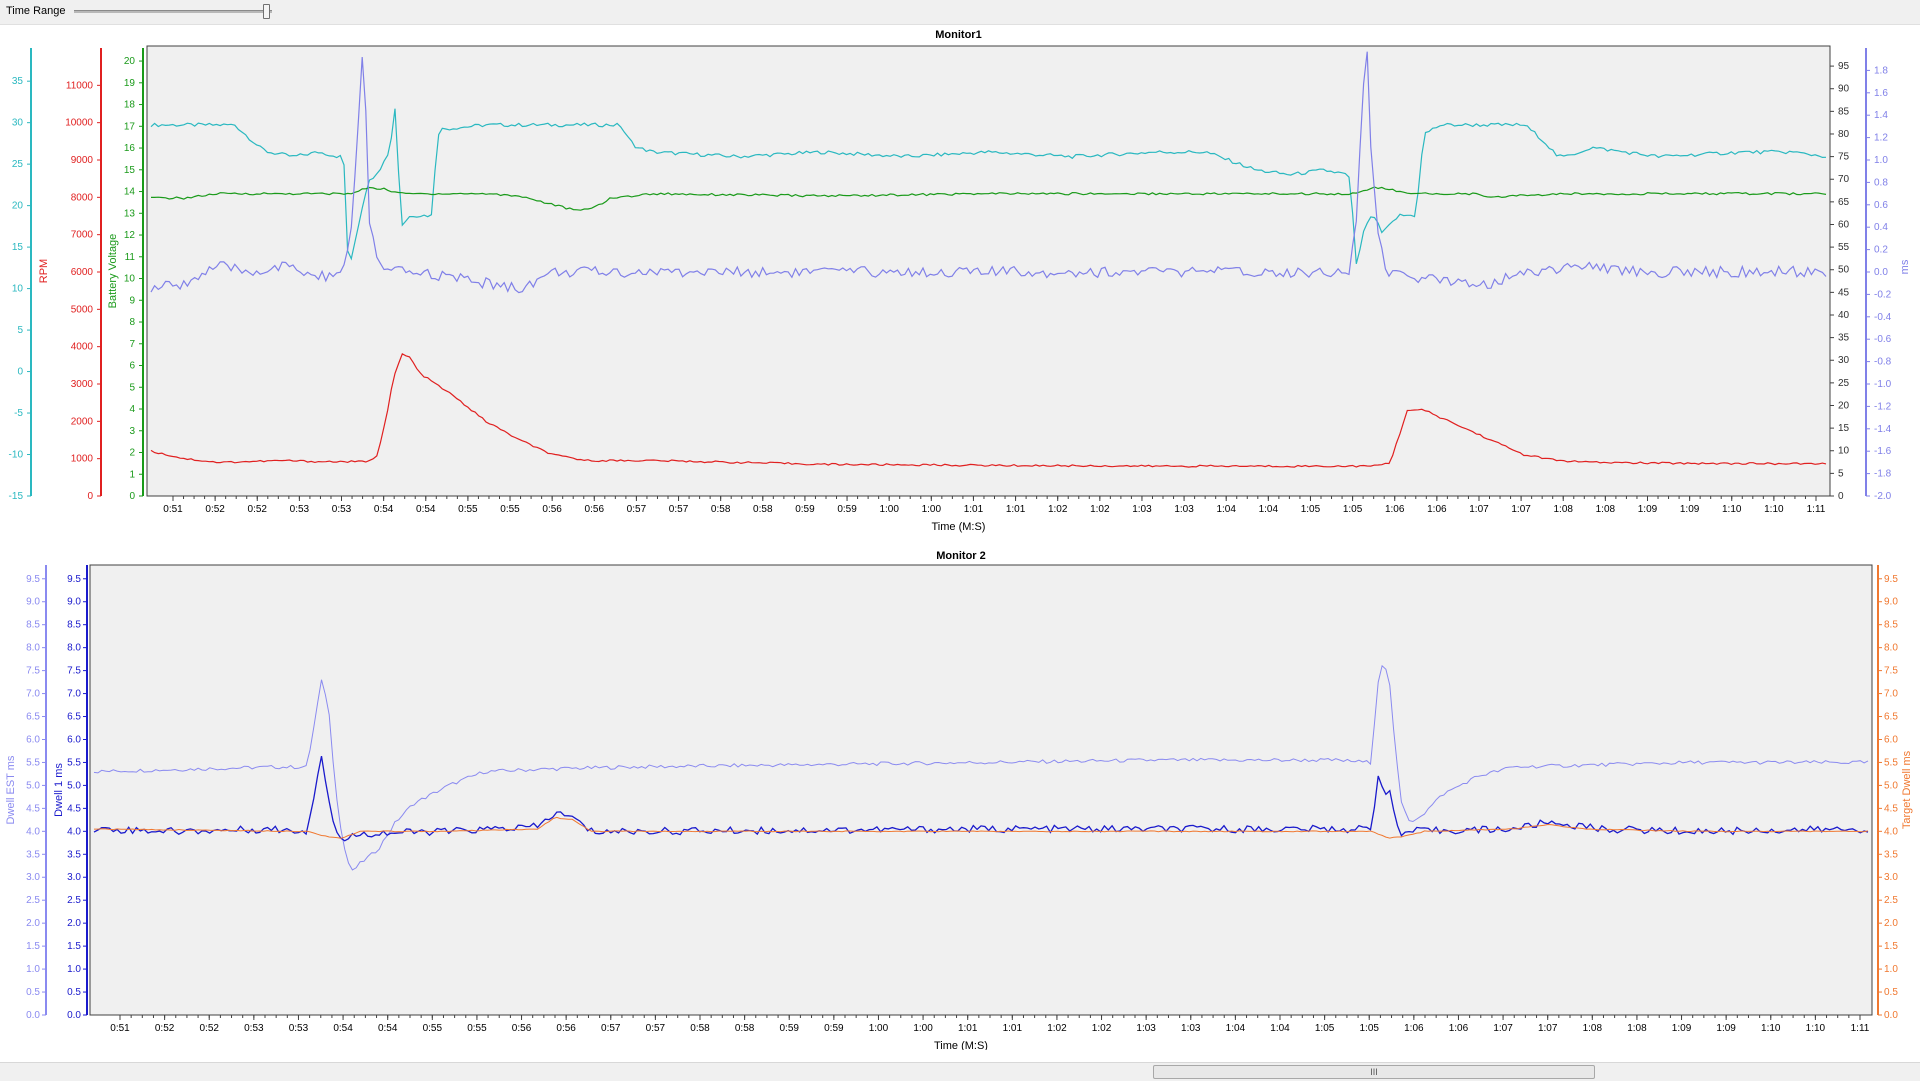 The image size is (1920, 1081). I want to click on dwell1-axis-tick-label: 1.5, so click(74, 946).